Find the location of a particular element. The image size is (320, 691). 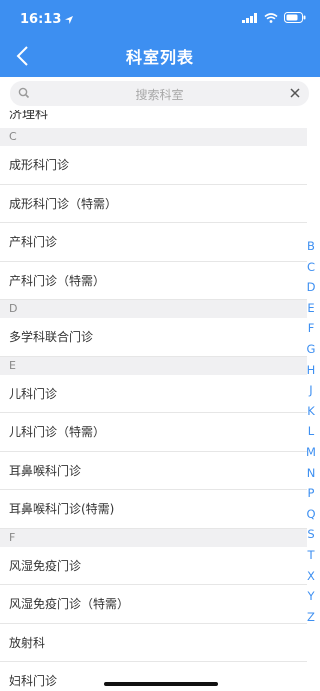

index-letter-h: H is located at coordinates (311, 370).